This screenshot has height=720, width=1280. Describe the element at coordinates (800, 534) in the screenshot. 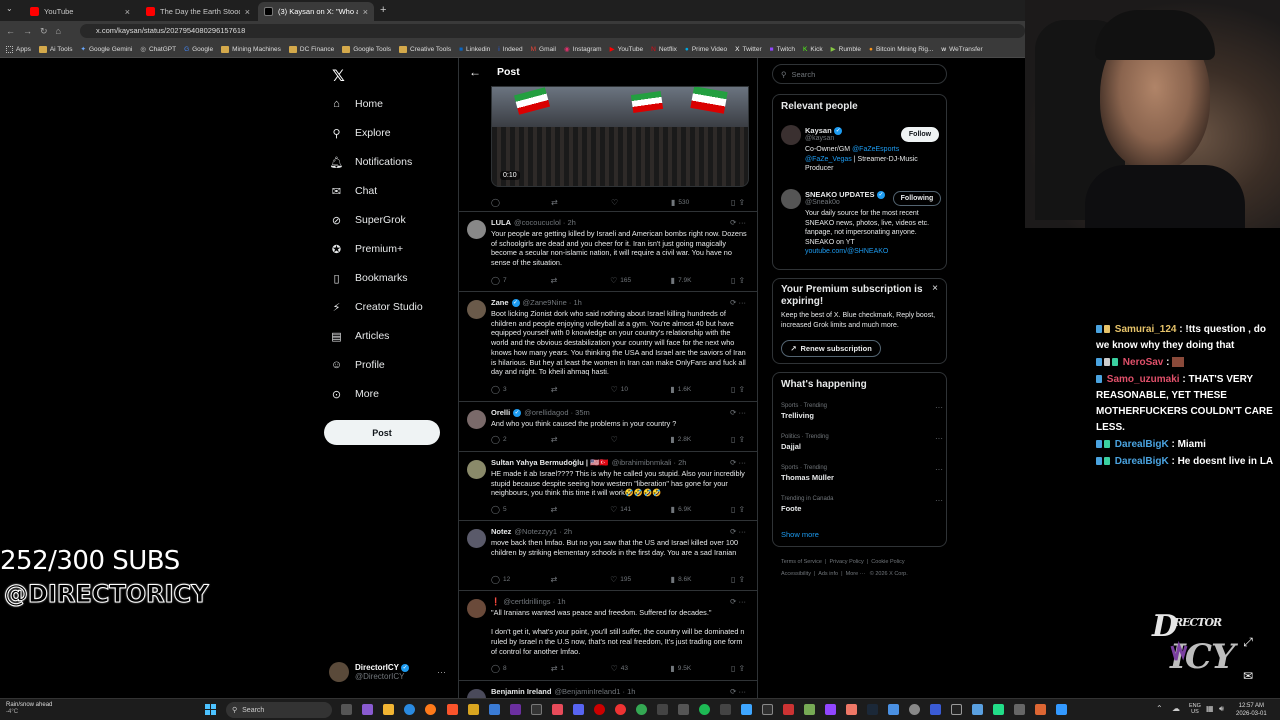

I see `show-more-link: Show more` at that location.